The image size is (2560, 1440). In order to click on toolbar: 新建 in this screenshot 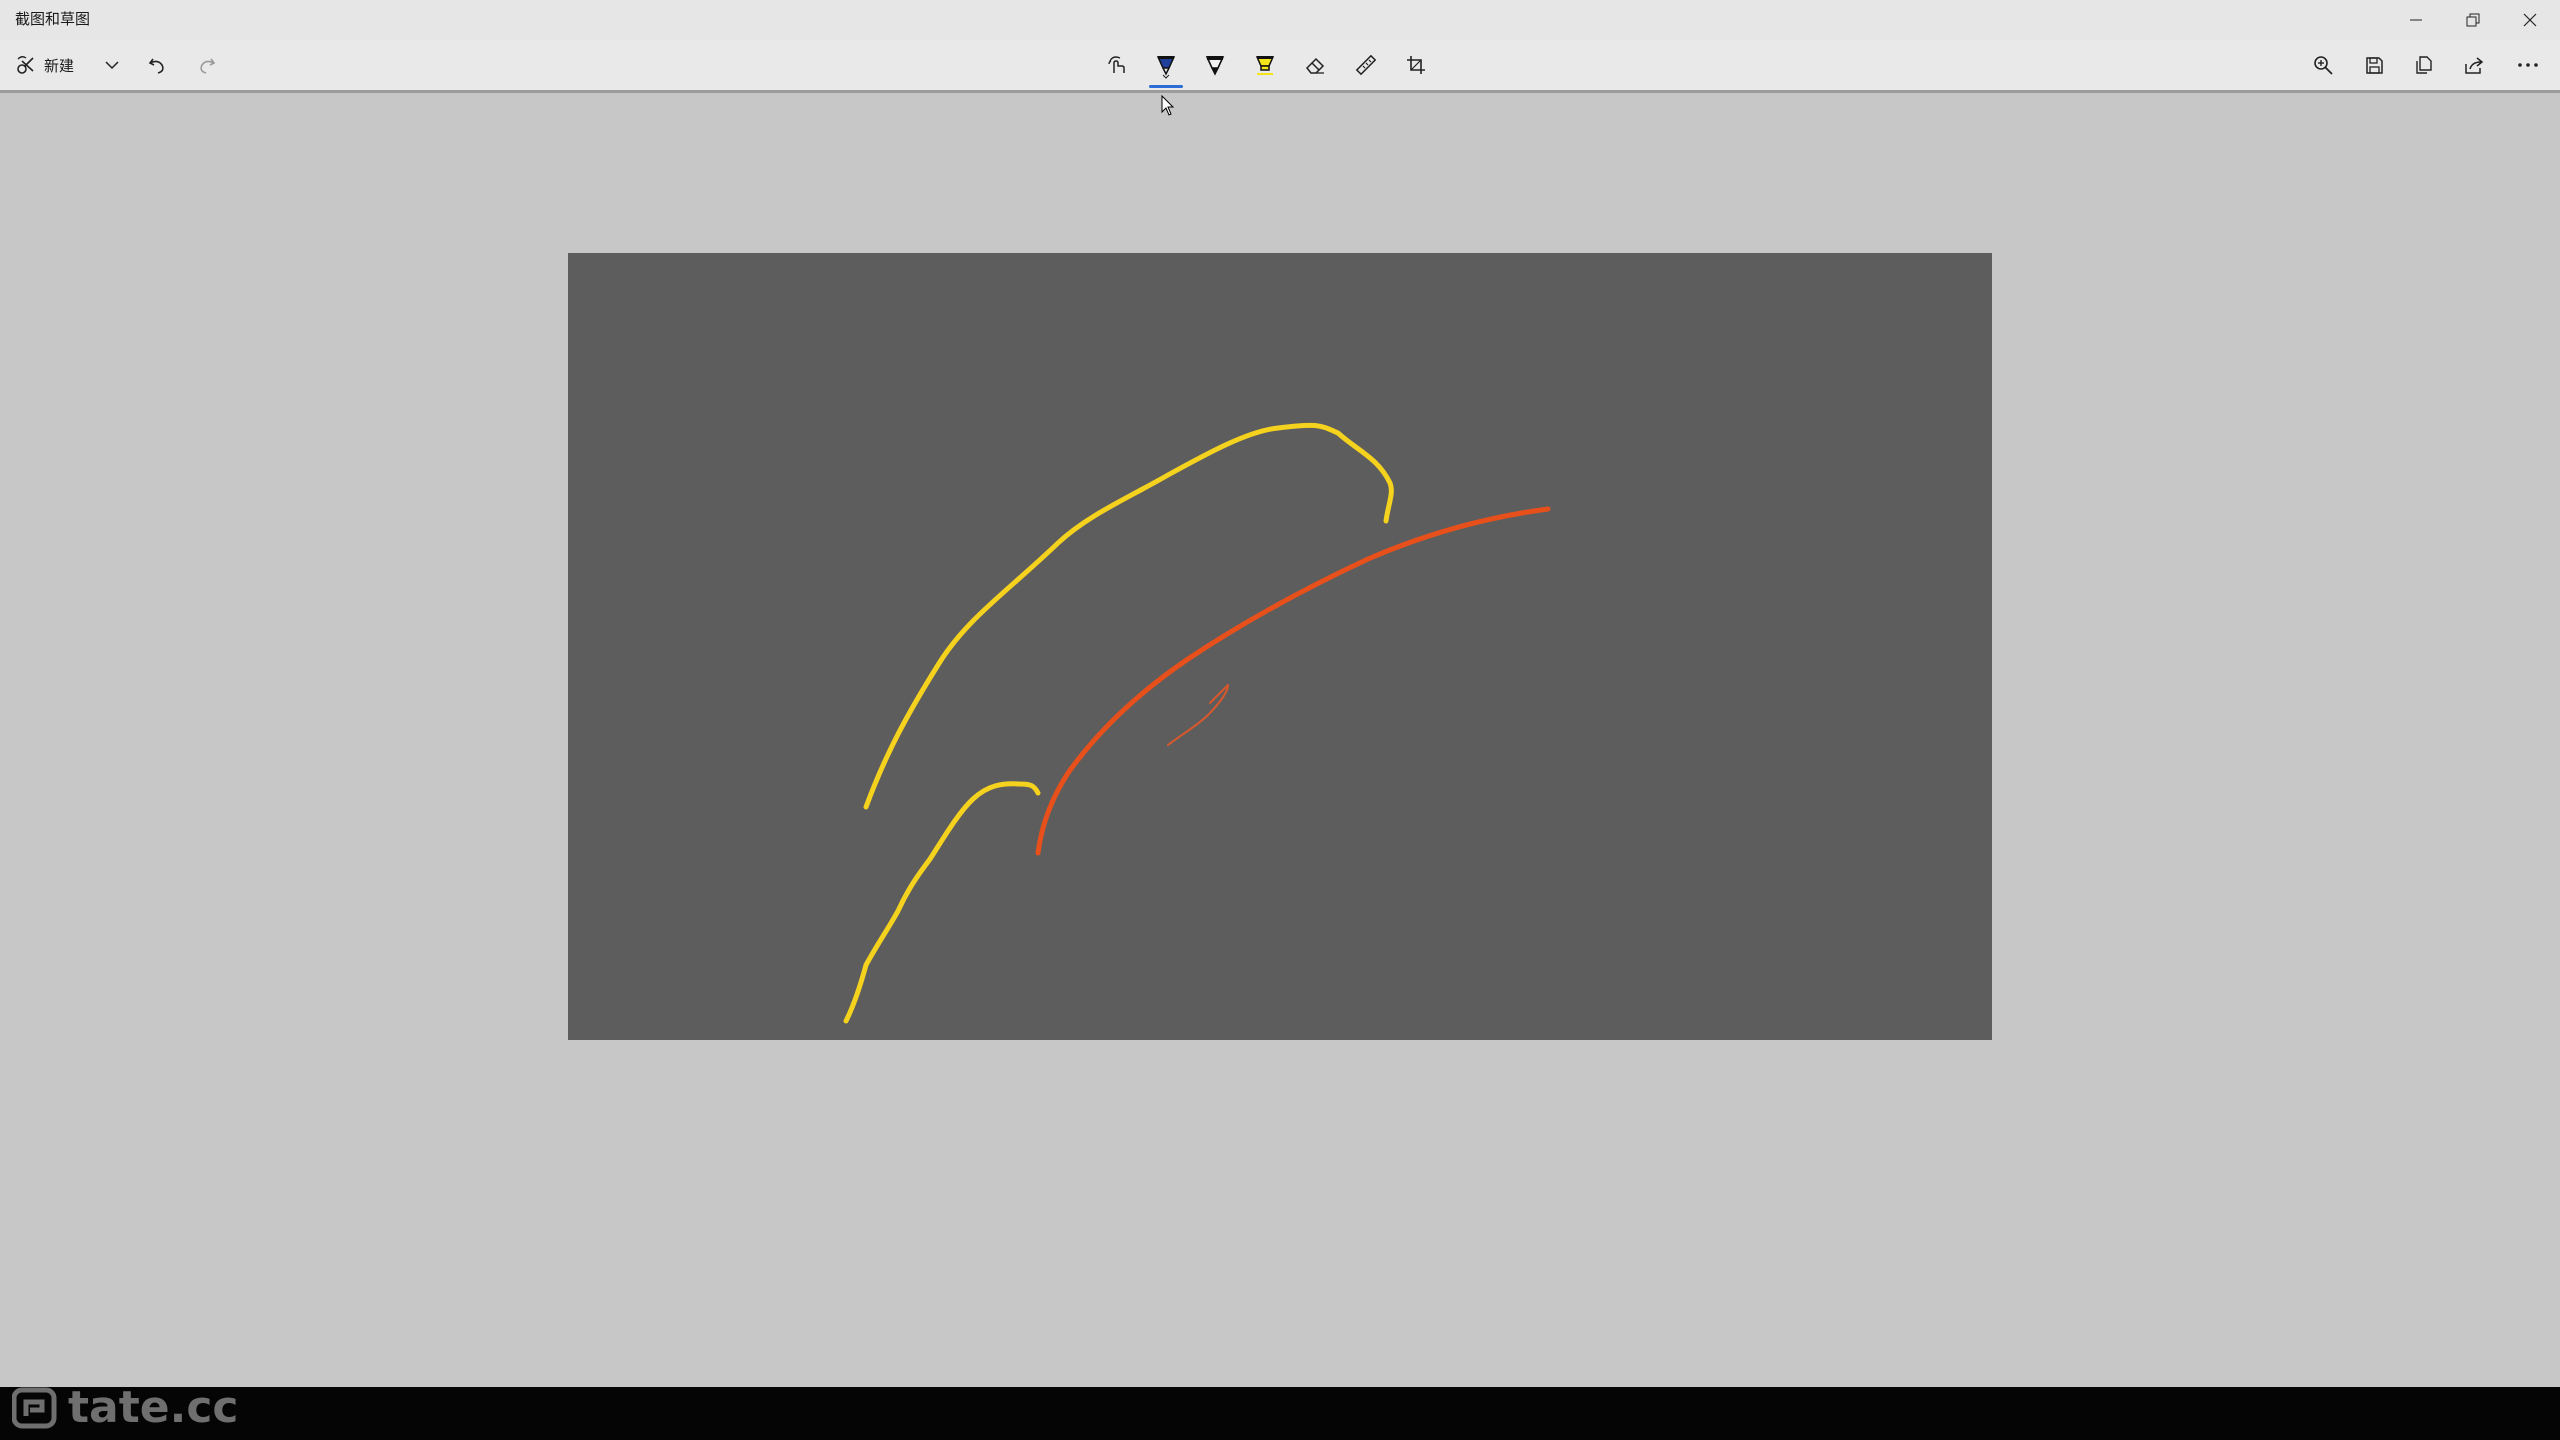, I will do `click(1280, 66)`.